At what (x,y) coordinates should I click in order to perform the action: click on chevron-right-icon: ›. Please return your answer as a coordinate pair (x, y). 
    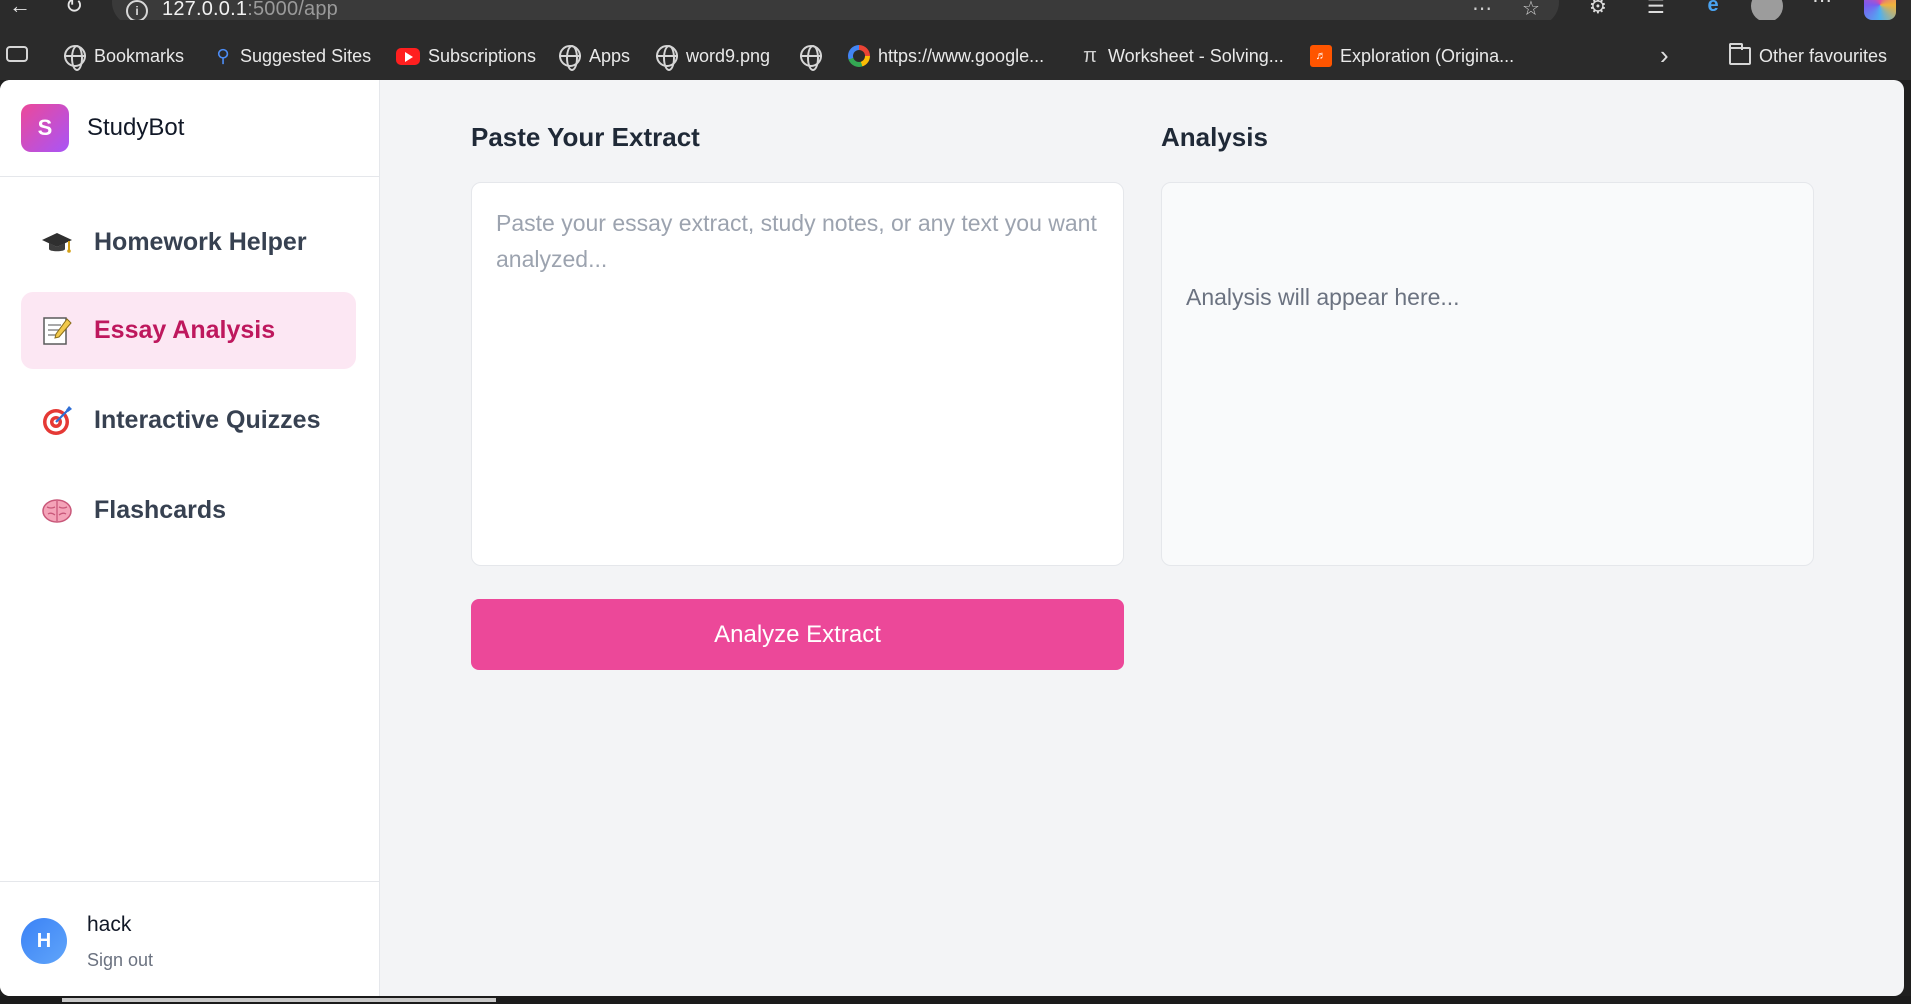
    Looking at the image, I should click on (1664, 55).